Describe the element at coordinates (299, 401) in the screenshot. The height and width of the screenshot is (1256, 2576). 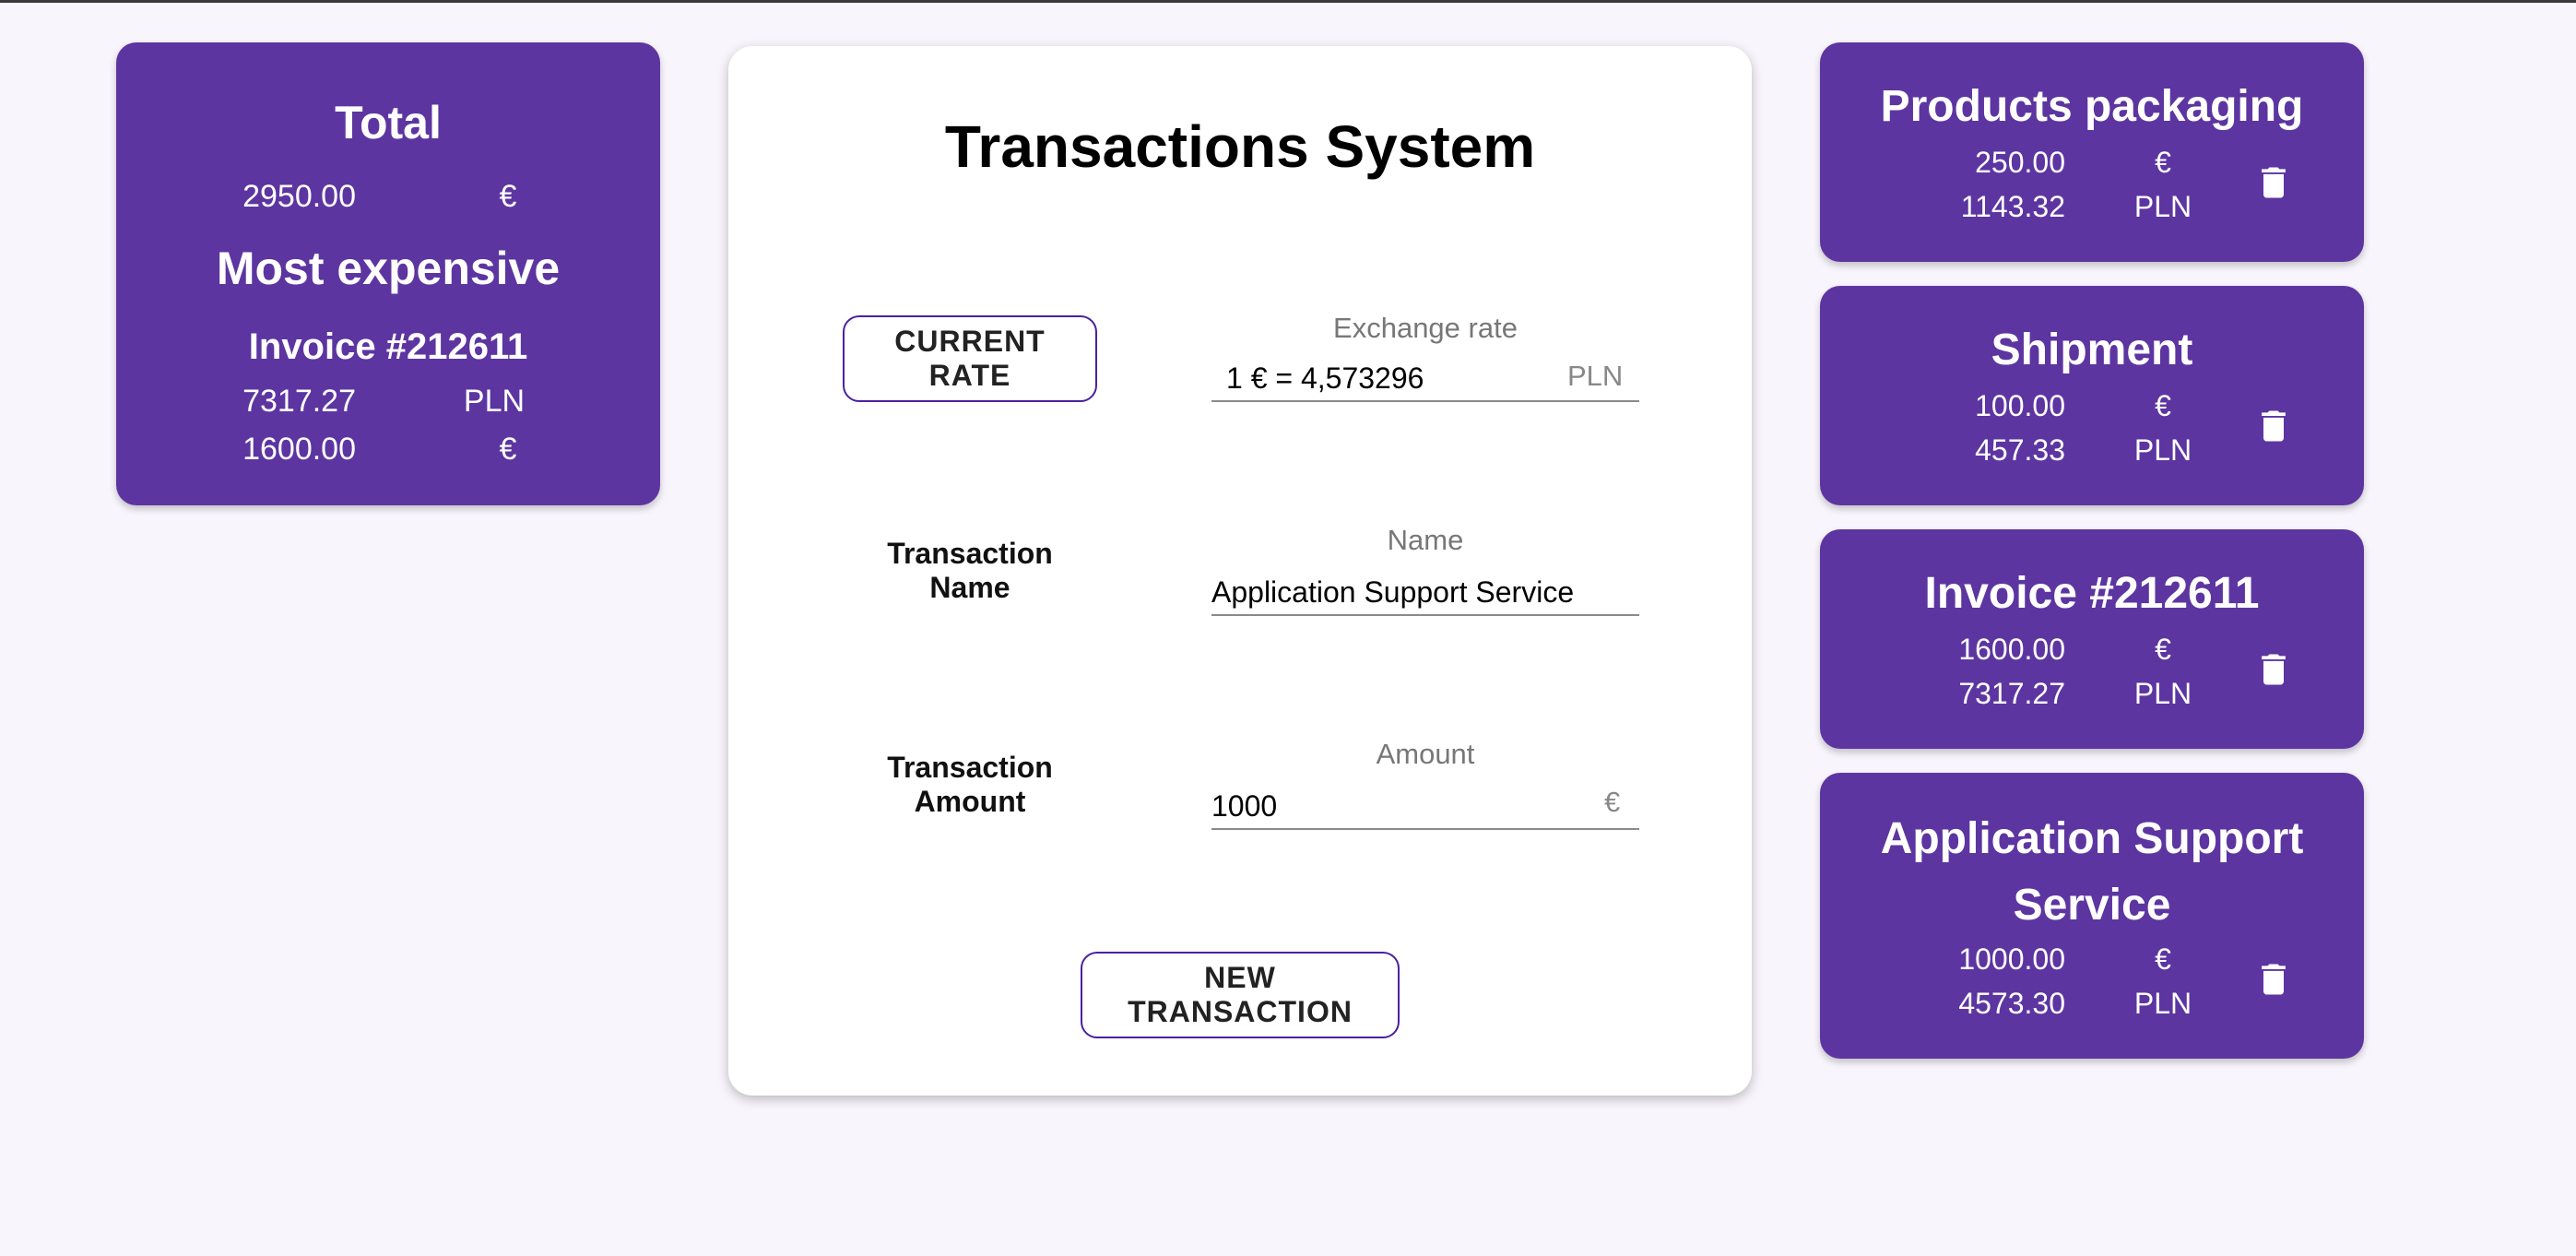
I see `most-expensive-pln-amount: 7317.27` at that location.